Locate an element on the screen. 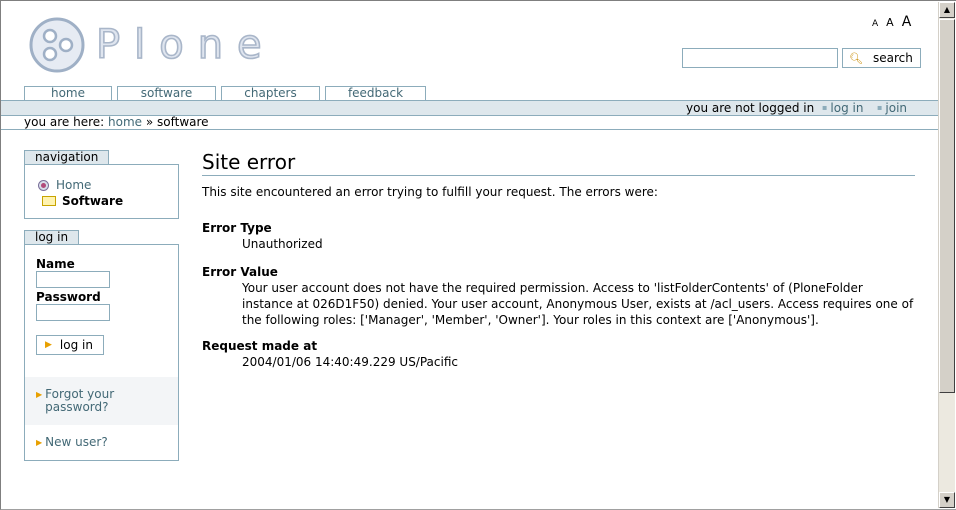 Image resolution: width=956 pixels, height=510 pixels. error-value-label: Error Value is located at coordinates (240, 272).